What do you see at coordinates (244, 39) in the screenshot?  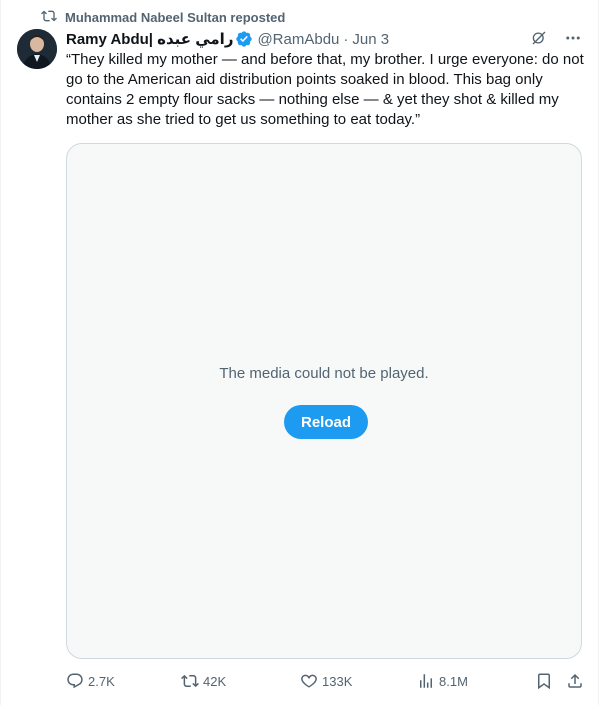 I see `verified-badge-icon` at bounding box center [244, 39].